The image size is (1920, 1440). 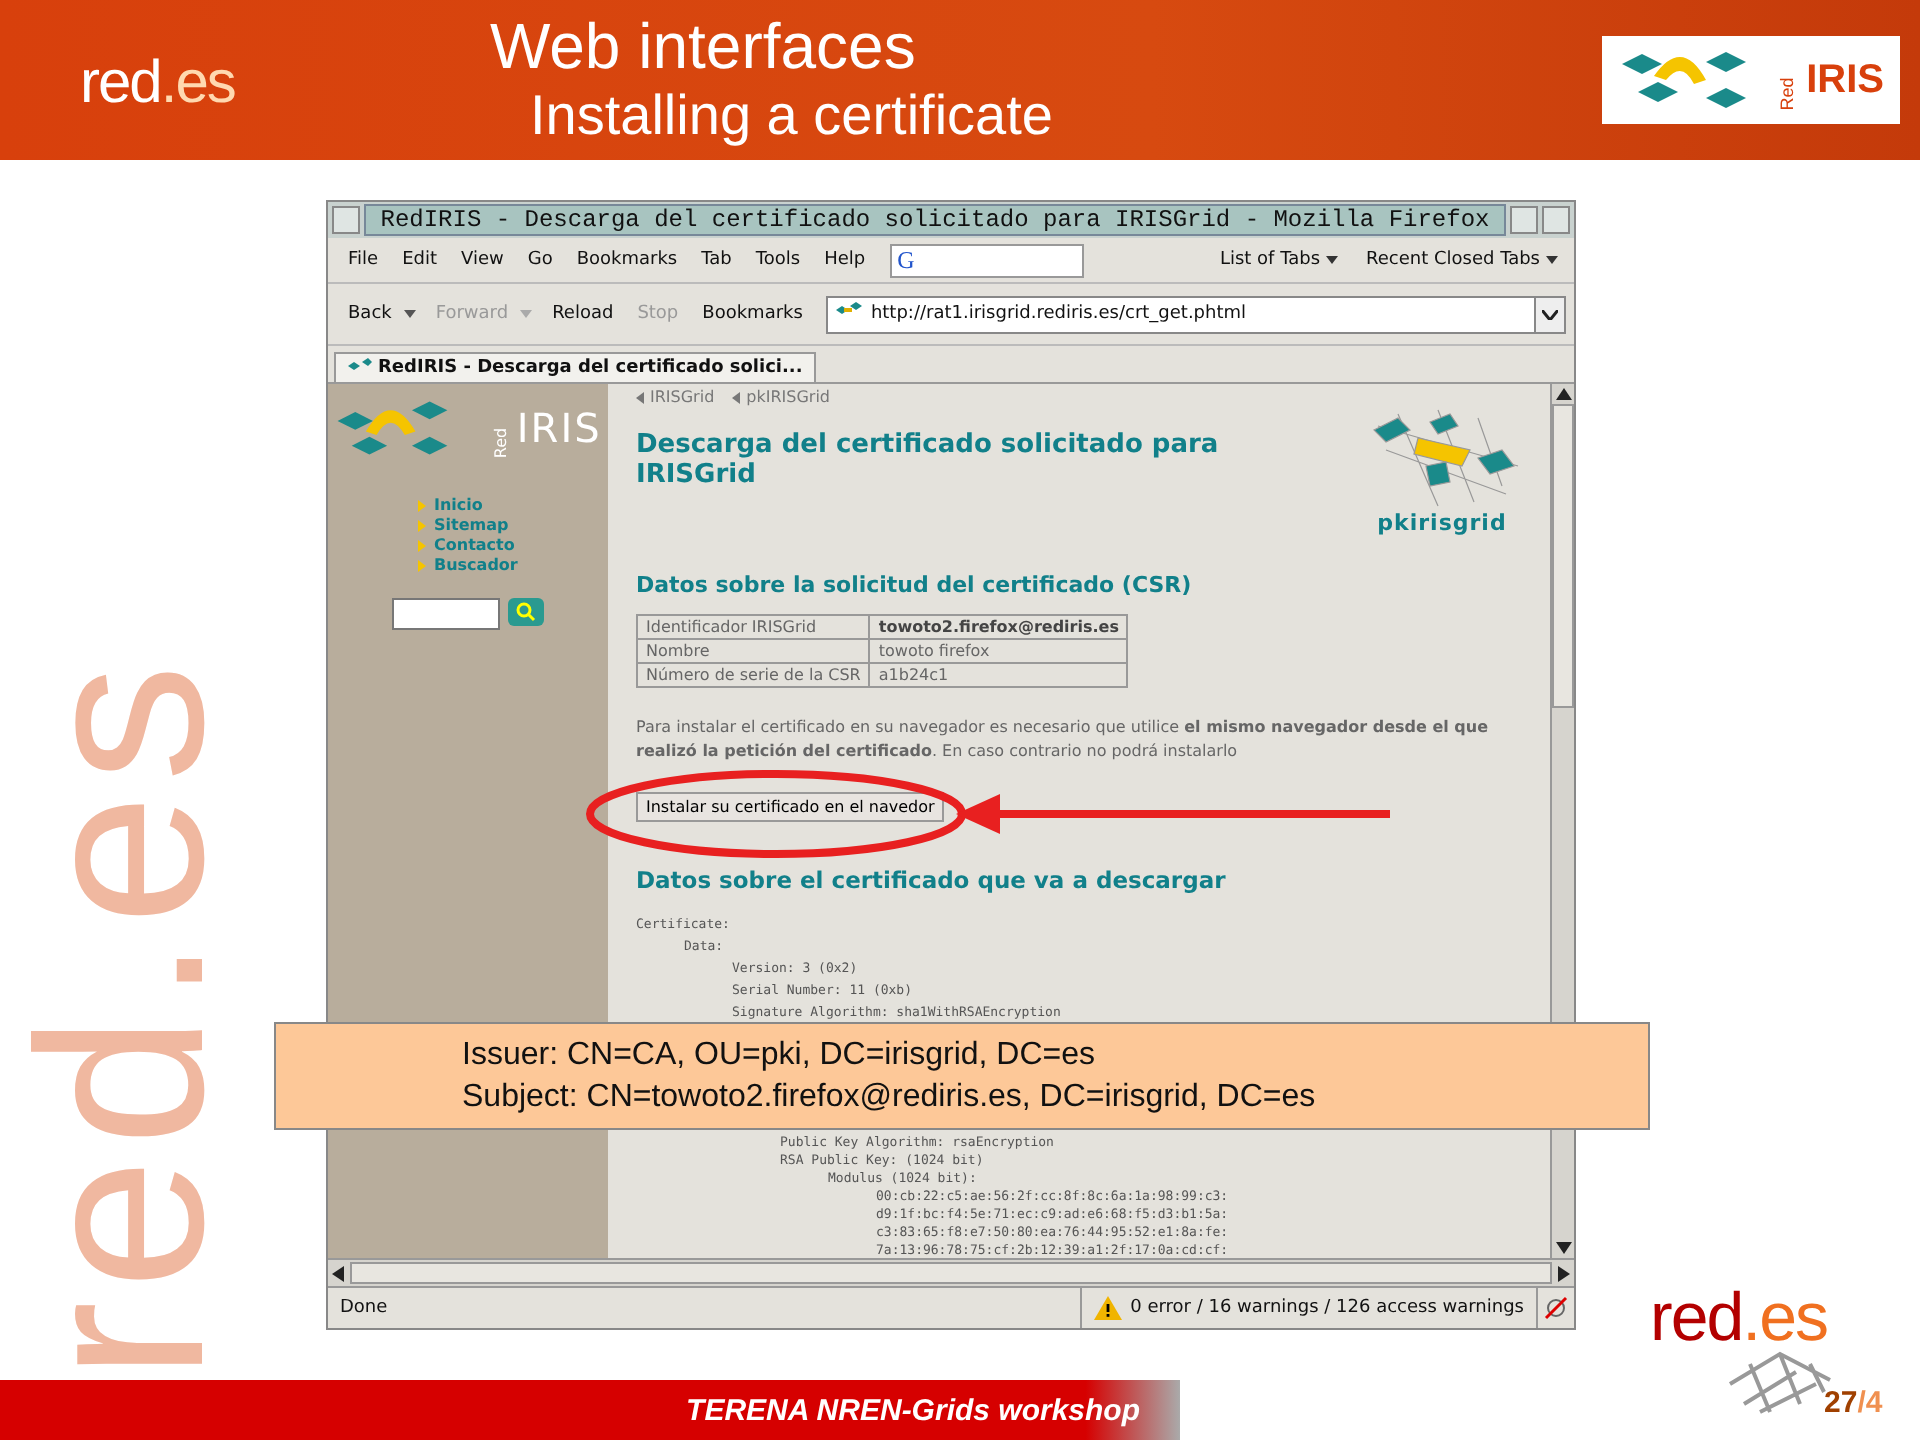 I want to click on search-field, so click(x=446, y=614).